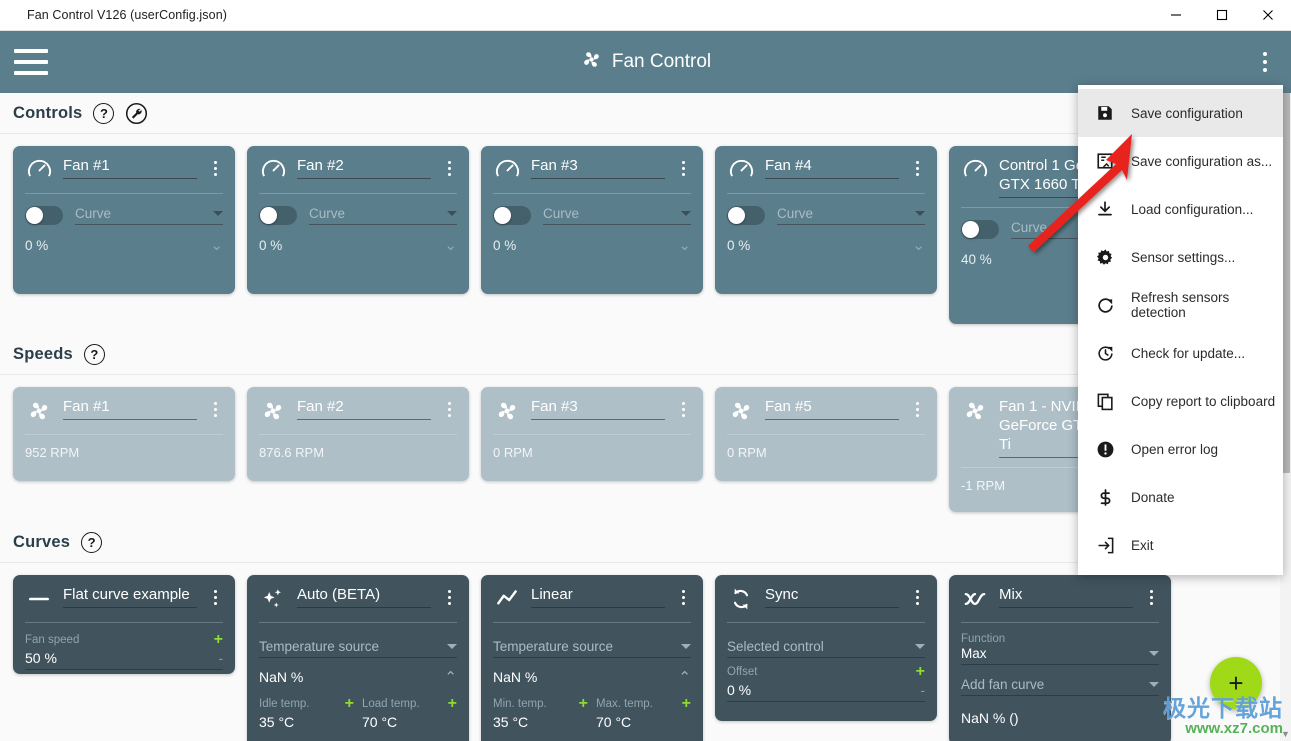 This screenshot has height=741, width=1291. I want to click on scroll-down-arrow-icon: ▼, so click(1285, 734).